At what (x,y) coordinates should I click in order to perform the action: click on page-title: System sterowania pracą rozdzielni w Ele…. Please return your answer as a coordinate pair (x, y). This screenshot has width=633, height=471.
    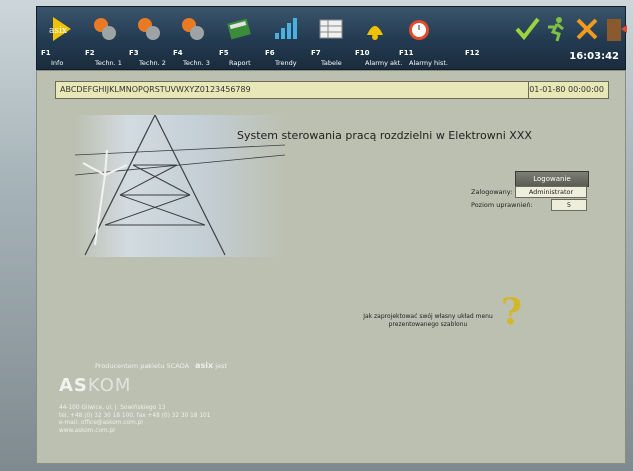
    Looking at the image, I should click on (384, 135).